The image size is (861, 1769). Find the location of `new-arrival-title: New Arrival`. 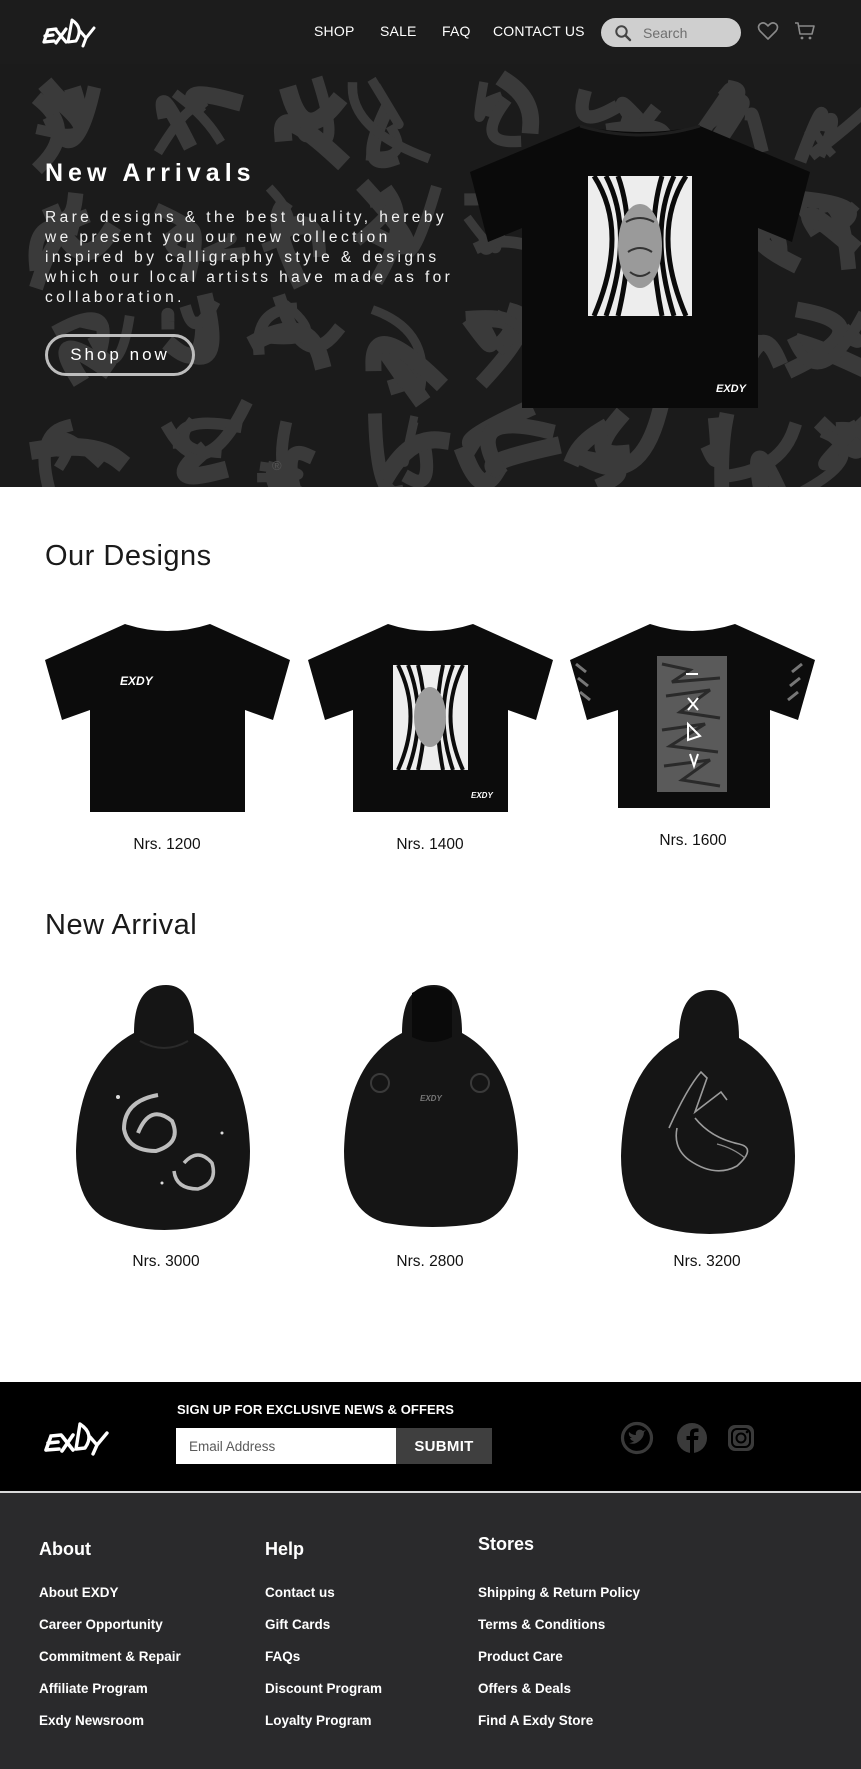

new-arrival-title: New Arrival is located at coordinates (121, 925).